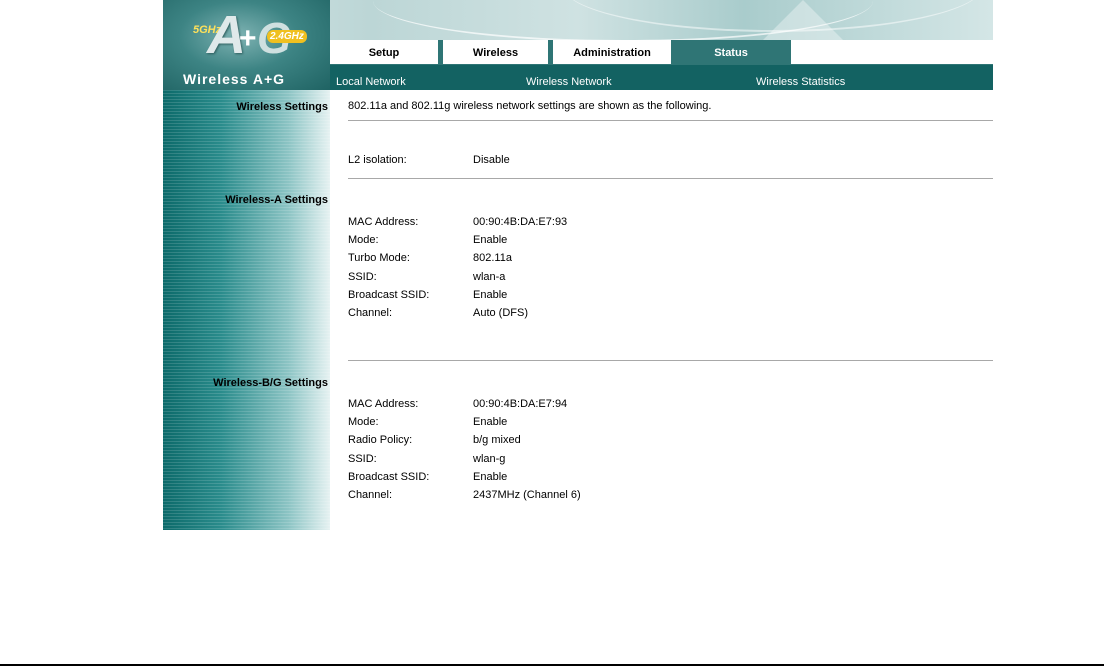  What do you see at coordinates (520, 222) in the screenshot?
I see `field-value: 00:90:4B:DA:E7:93` at bounding box center [520, 222].